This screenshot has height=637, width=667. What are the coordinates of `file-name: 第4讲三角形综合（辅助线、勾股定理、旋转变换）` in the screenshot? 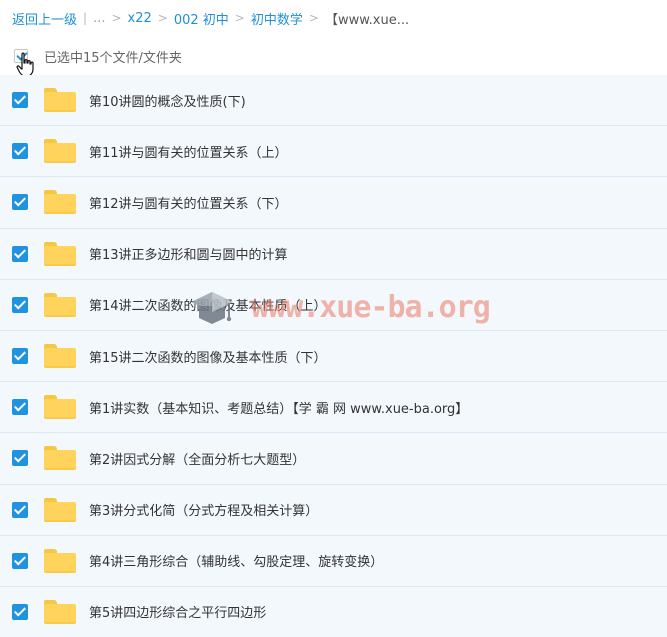 It's located at (236, 560).